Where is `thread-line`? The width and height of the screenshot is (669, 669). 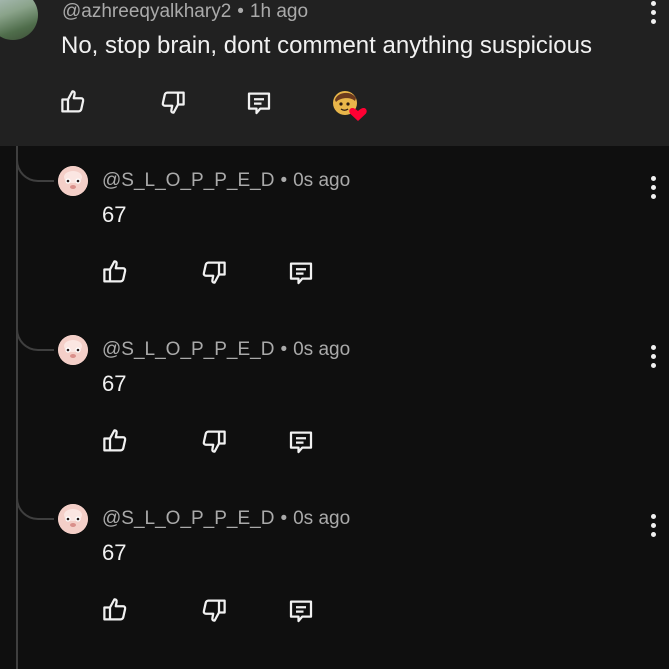 thread-line is located at coordinates (17, 407).